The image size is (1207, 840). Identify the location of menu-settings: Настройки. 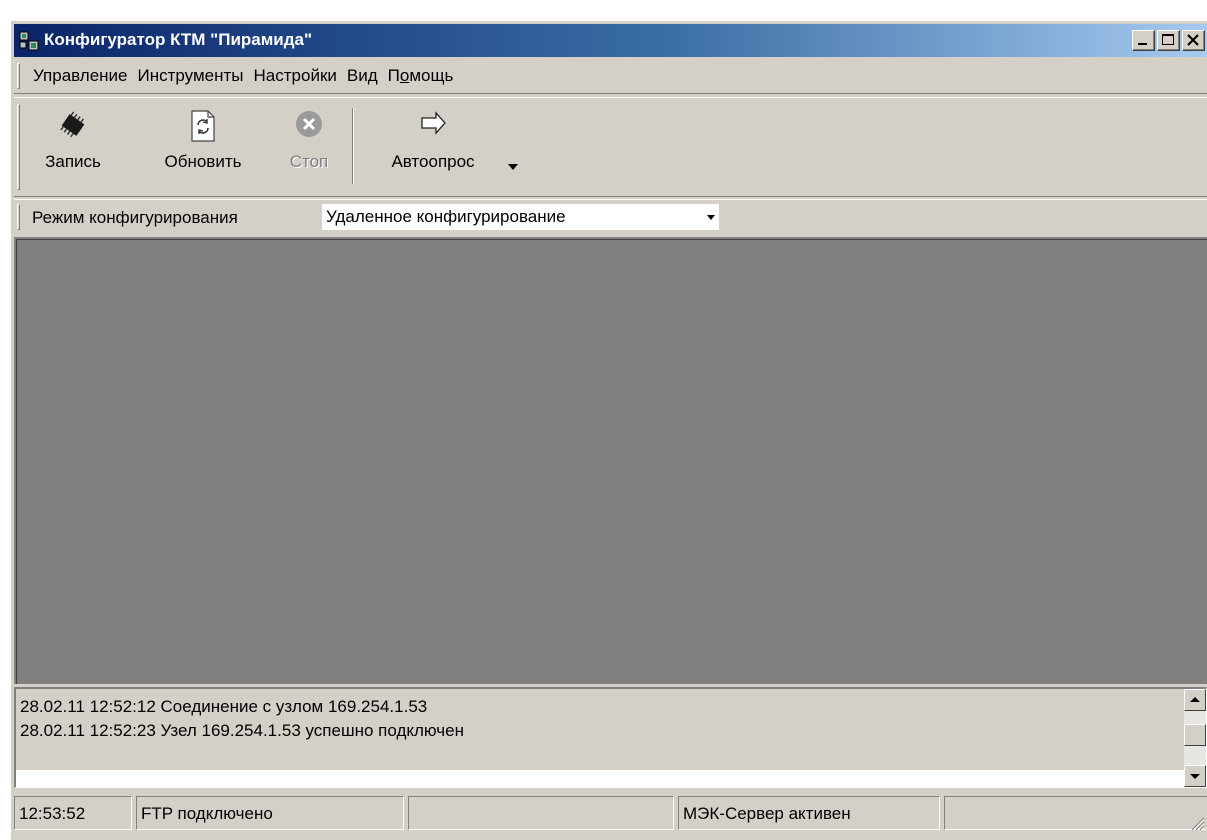
(295, 76).